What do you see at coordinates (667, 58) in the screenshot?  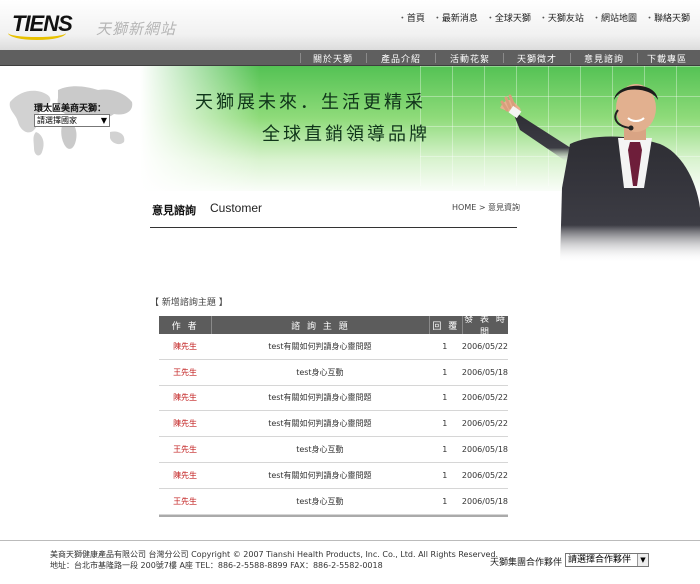 I see `nav-item-downloads: 下載專區` at bounding box center [667, 58].